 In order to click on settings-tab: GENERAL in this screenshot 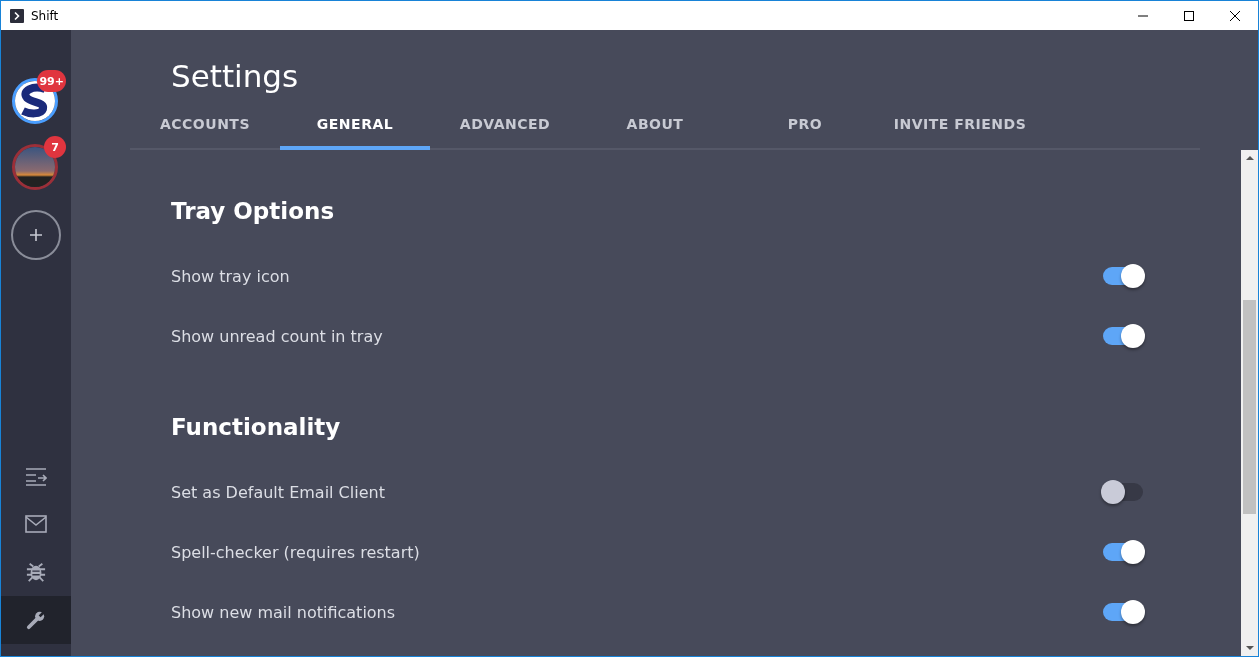, I will do `click(355, 129)`.